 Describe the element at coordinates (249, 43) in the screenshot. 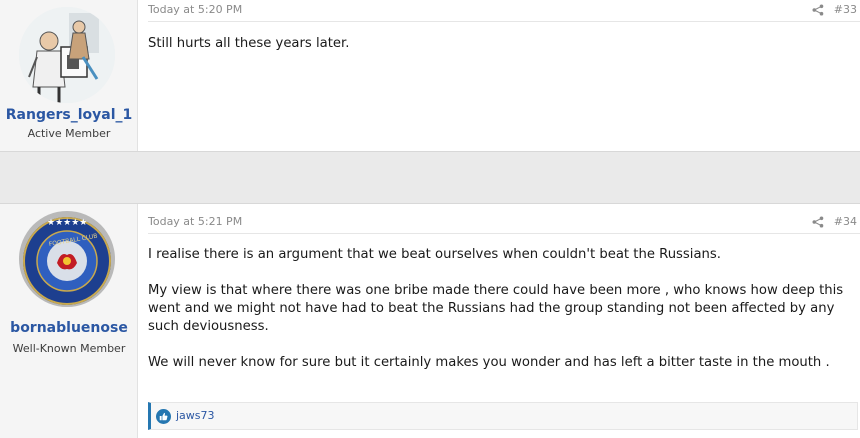

I see `post-paragraph: Still hurts all these years later.` at that location.